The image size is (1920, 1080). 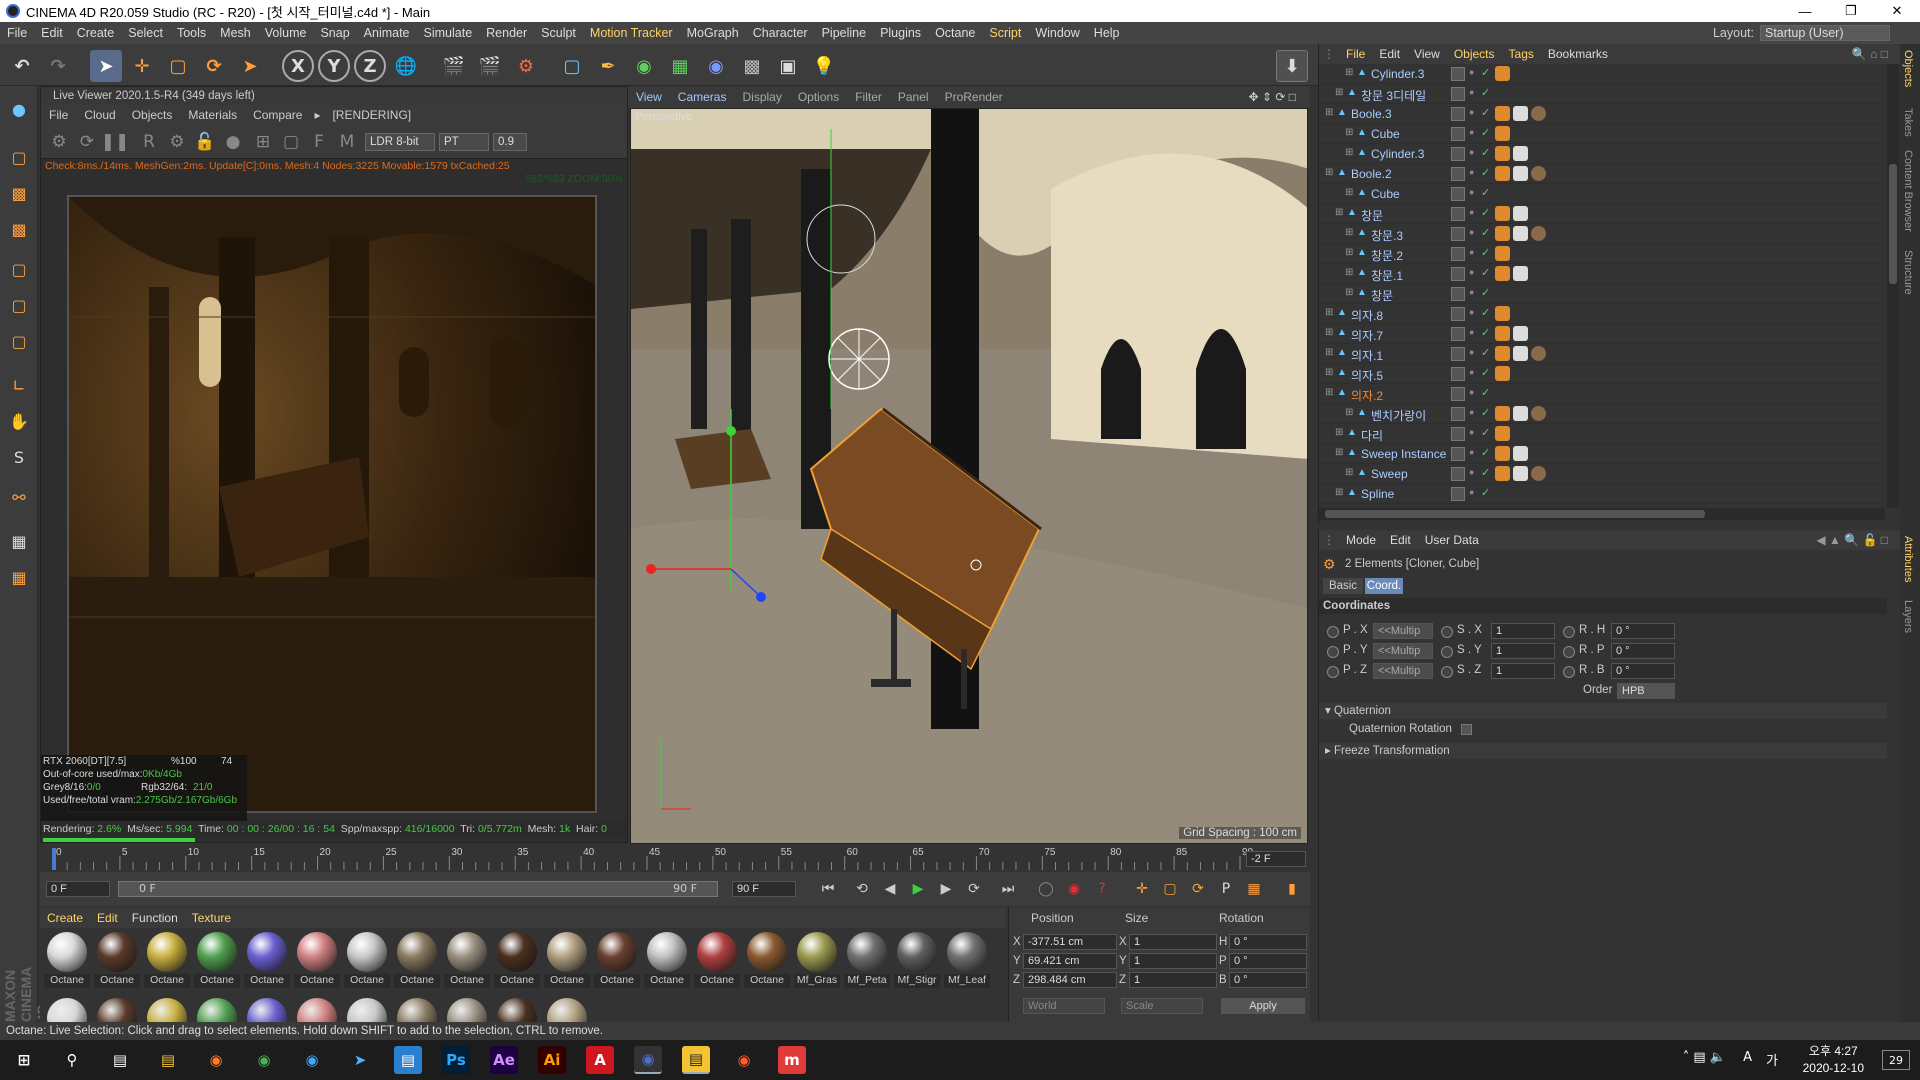 What do you see at coordinates (1170, 889) in the screenshot?
I see `key-scale-icon: ▢` at bounding box center [1170, 889].